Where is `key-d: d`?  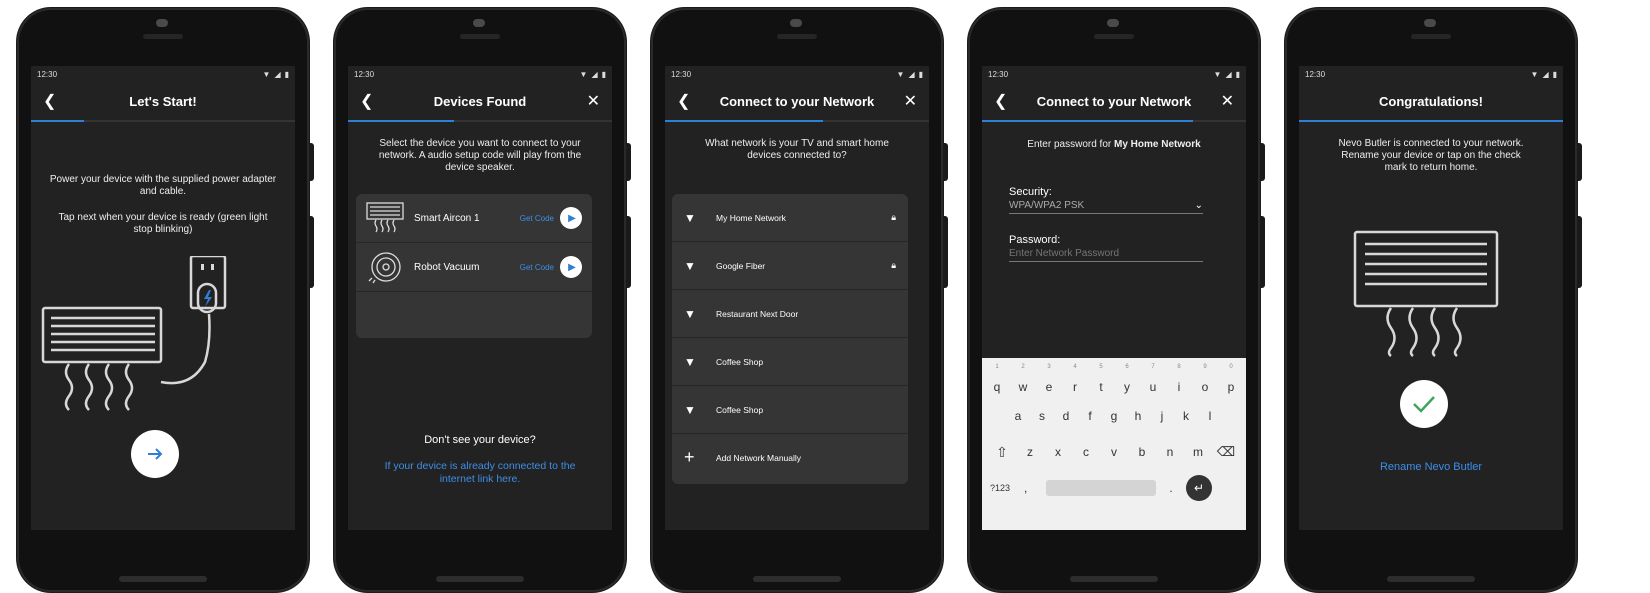 key-d: d is located at coordinates (1066, 416).